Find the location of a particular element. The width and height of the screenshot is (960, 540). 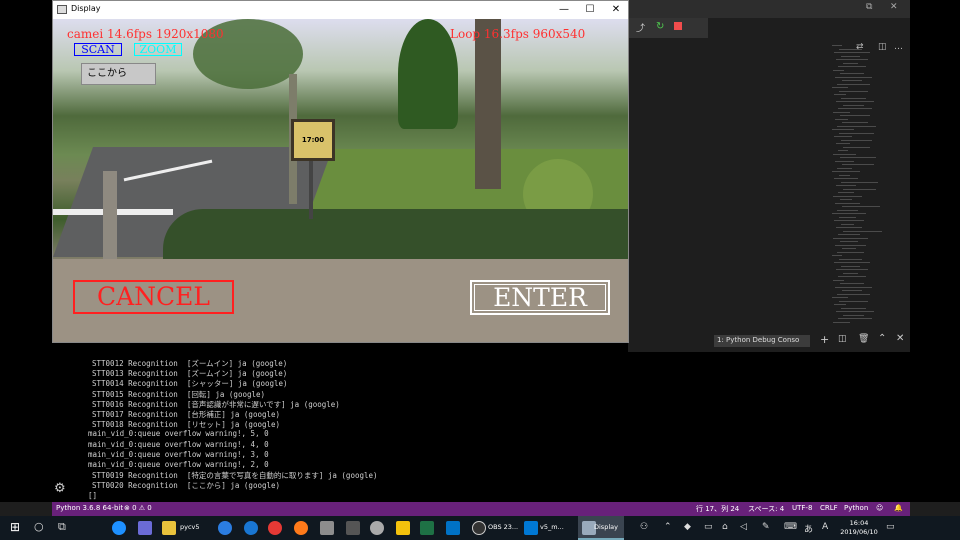

smiley-icon: ☺ is located at coordinates (879, 508).